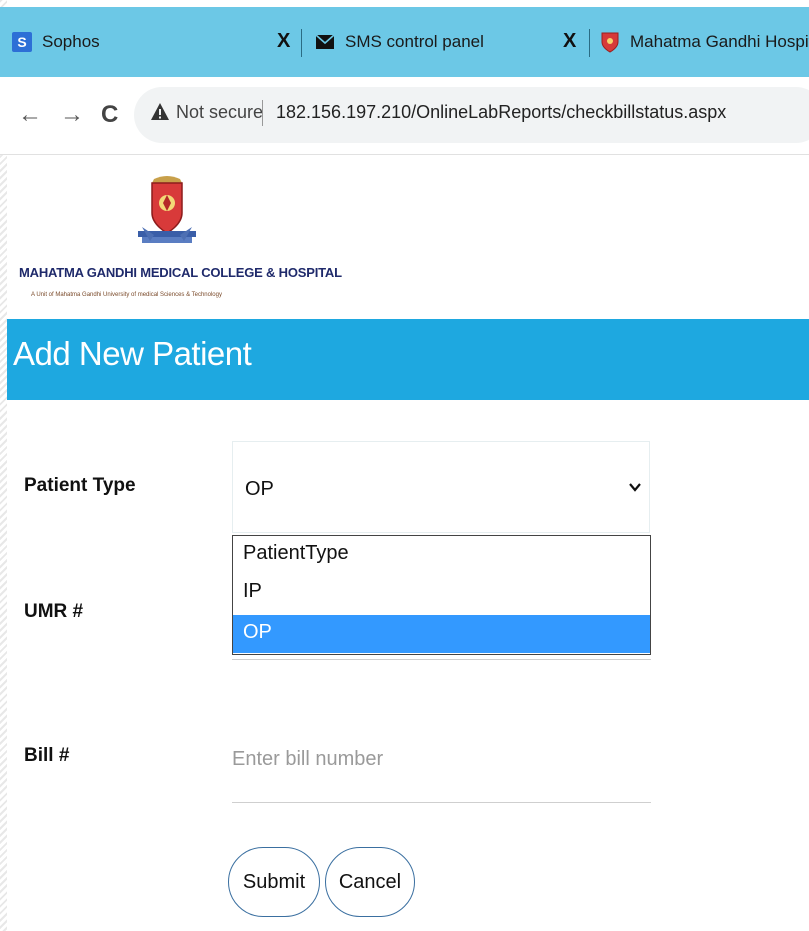 This screenshot has width=809, height=931. What do you see at coordinates (441, 759) in the screenshot?
I see `bill-number-input` at bounding box center [441, 759].